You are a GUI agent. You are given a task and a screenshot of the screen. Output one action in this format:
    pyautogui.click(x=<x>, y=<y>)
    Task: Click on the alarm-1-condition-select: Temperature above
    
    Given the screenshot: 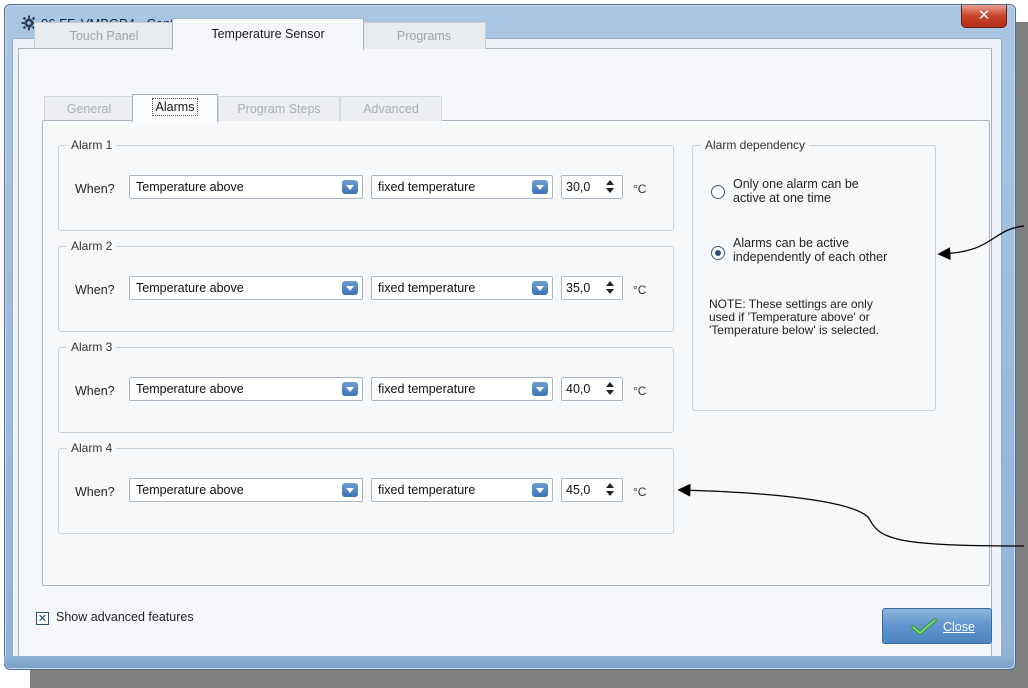 What is the action you would take?
    pyautogui.click(x=246, y=187)
    